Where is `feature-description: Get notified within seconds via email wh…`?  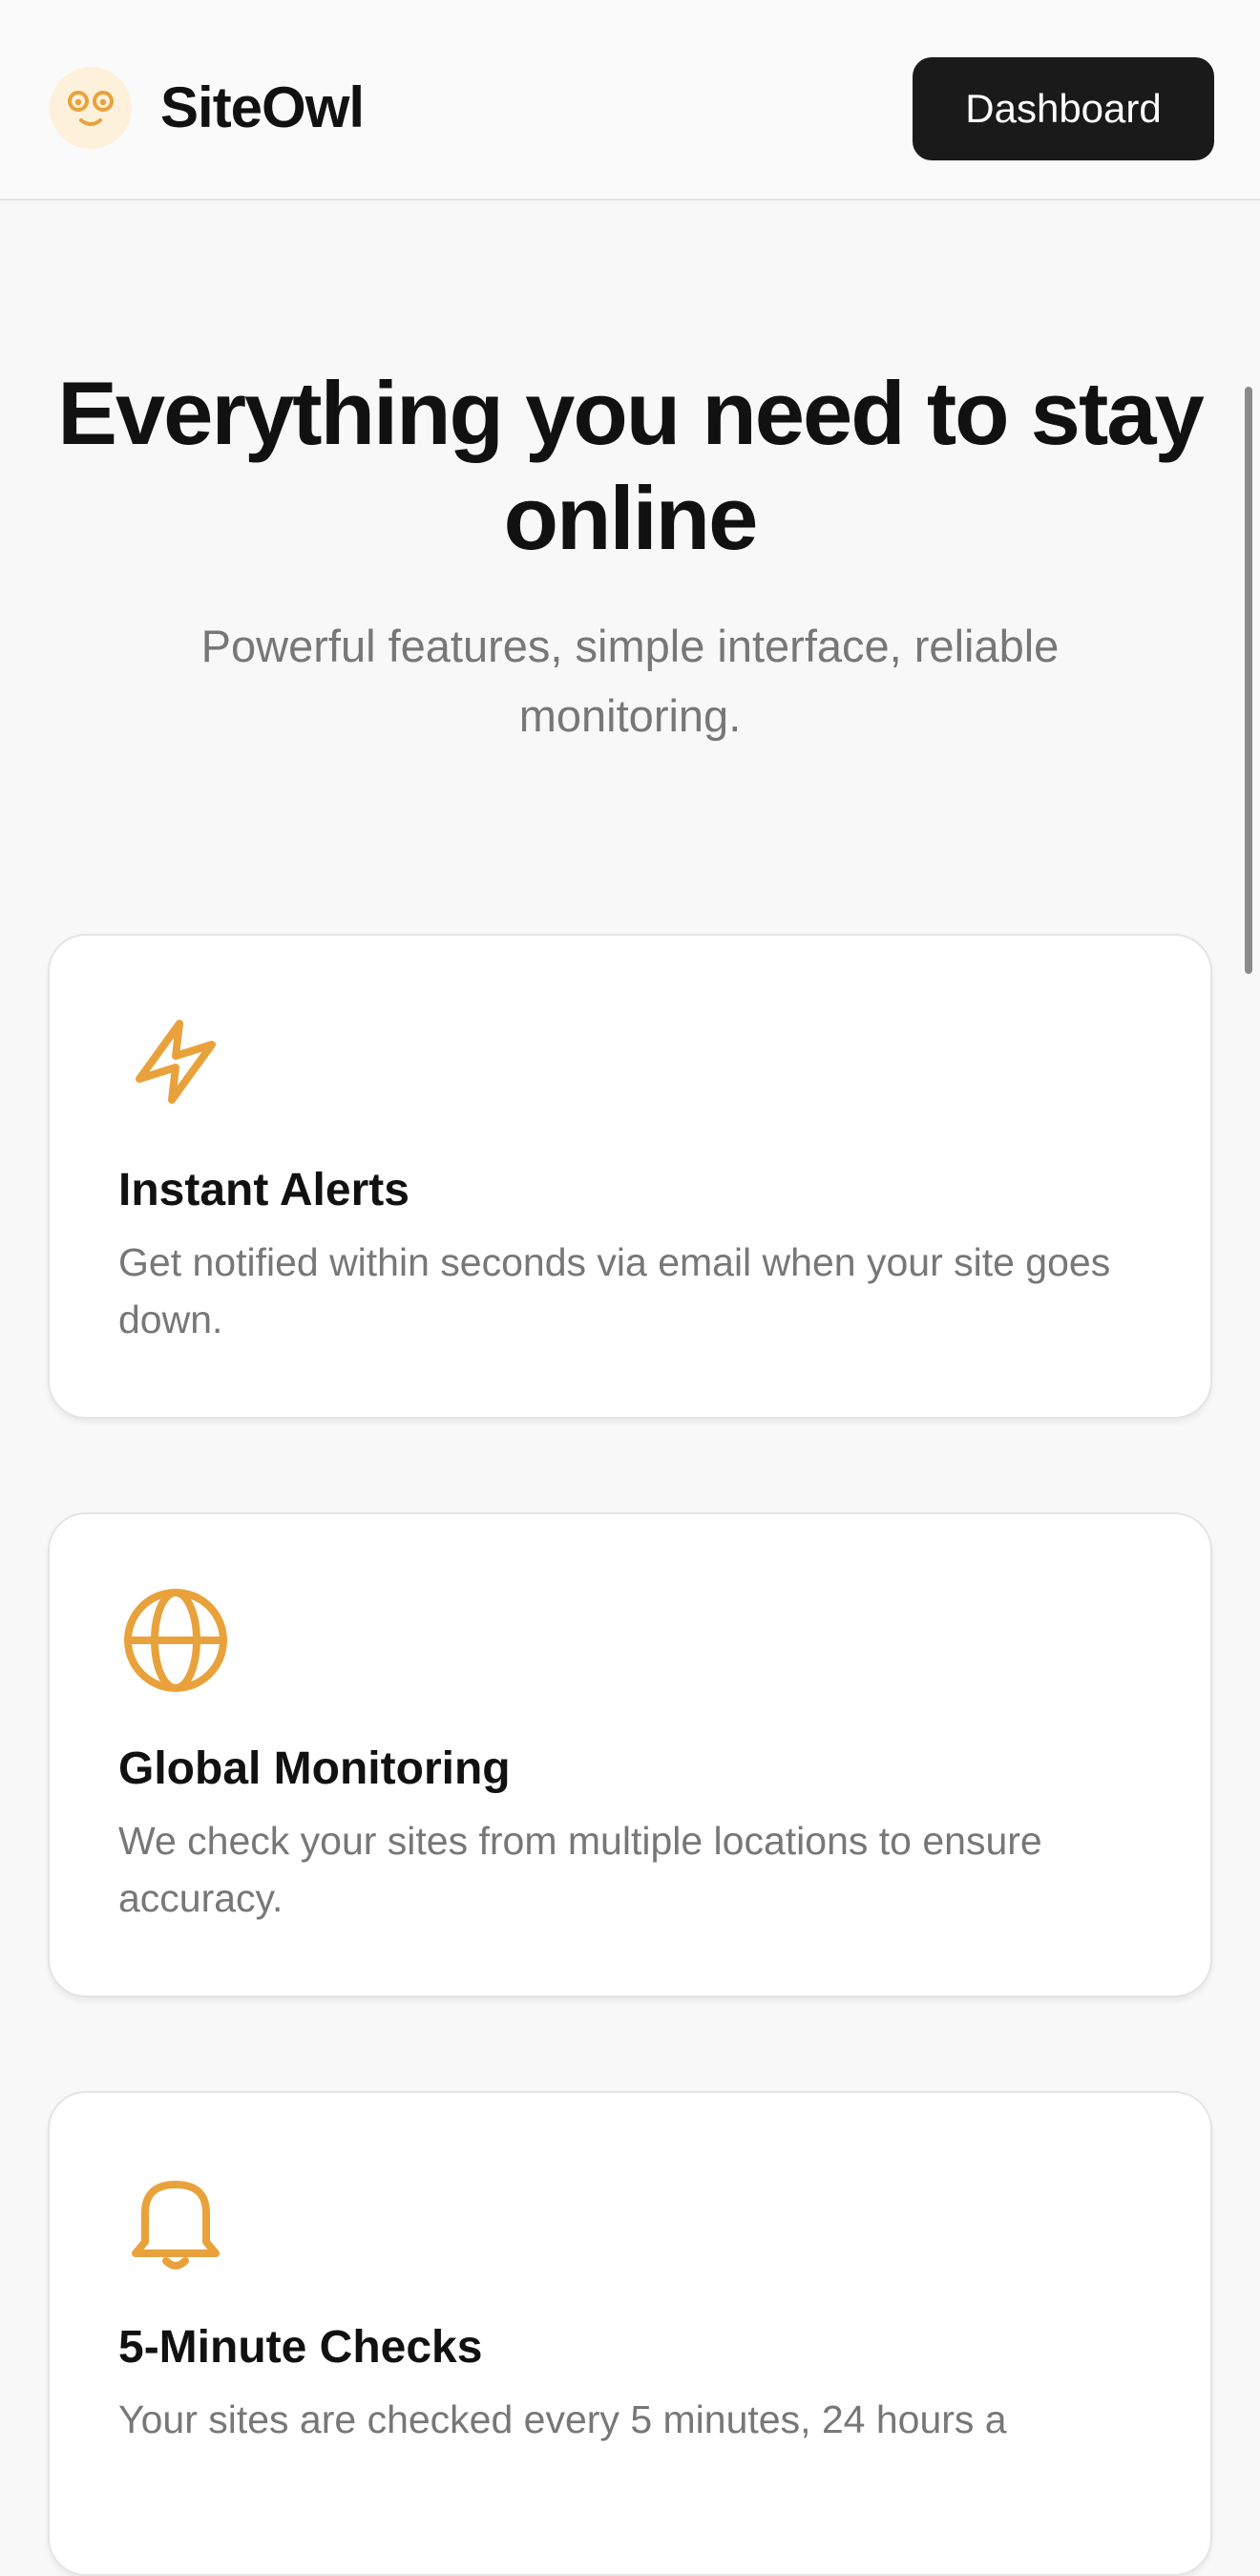
feature-description: Get notified within seconds via email wh… is located at coordinates (615, 1290).